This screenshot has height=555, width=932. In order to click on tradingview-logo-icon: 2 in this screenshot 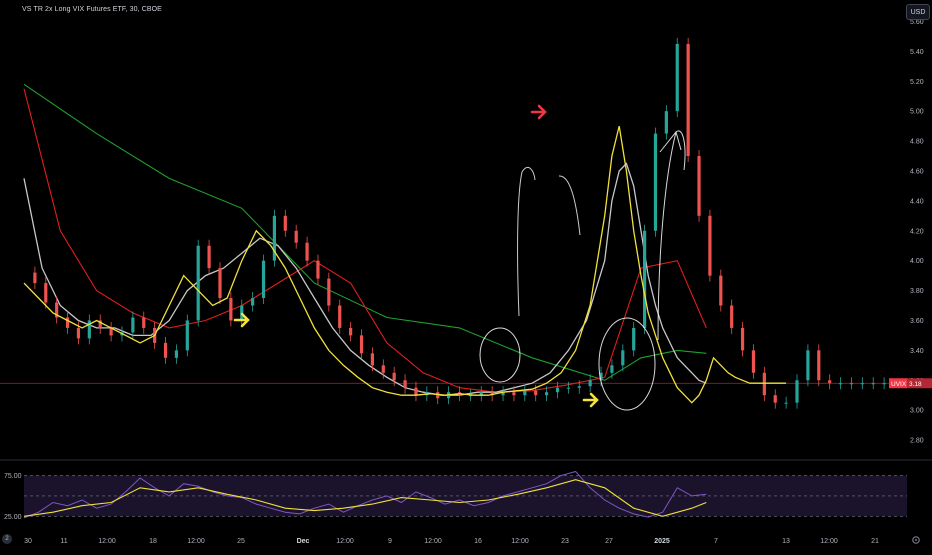, I will do `click(7, 539)`.